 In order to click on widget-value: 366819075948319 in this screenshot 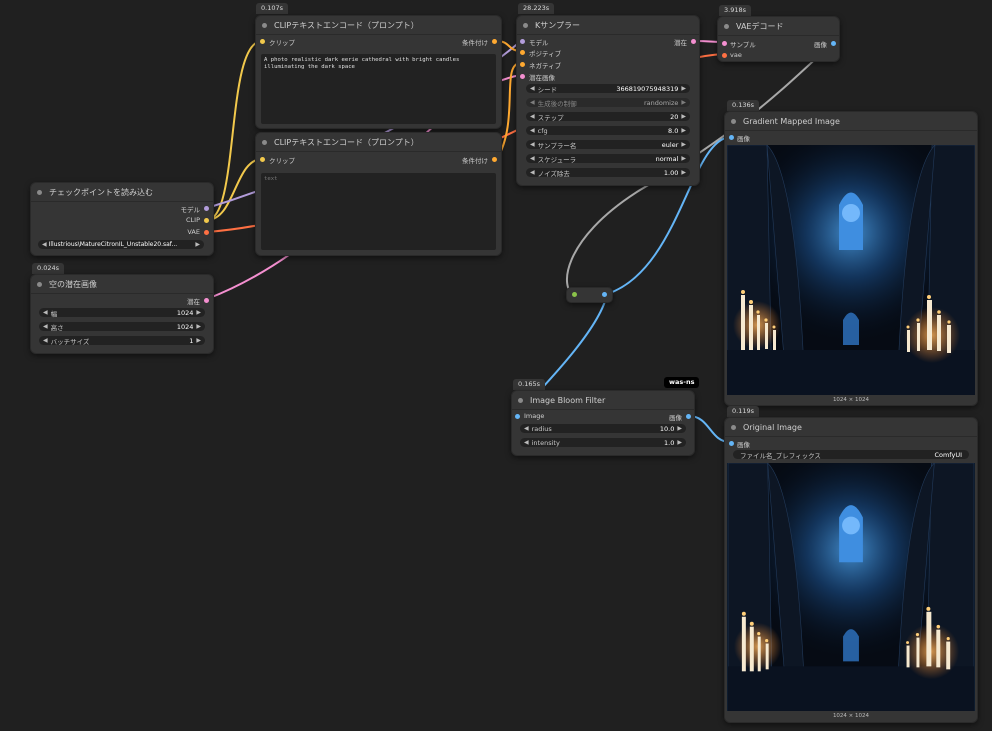, I will do `click(647, 88)`.